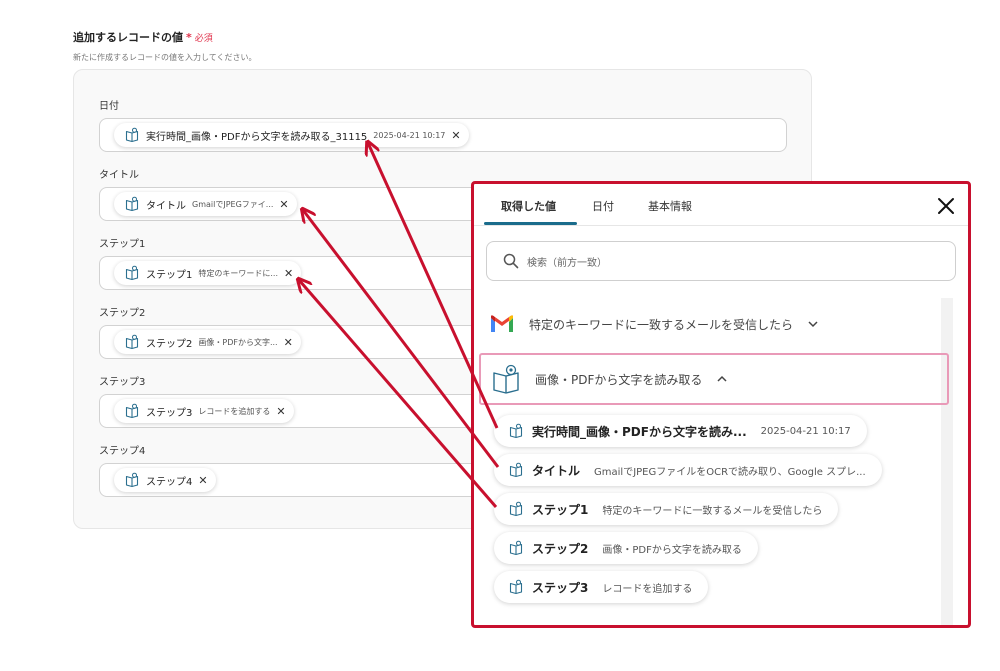 The height and width of the screenshot is (671, 1000). What do you see at coordinates (560, 587) in the screenshot?
I see `option-label: ステップ3` at bounding box center [560, 587].